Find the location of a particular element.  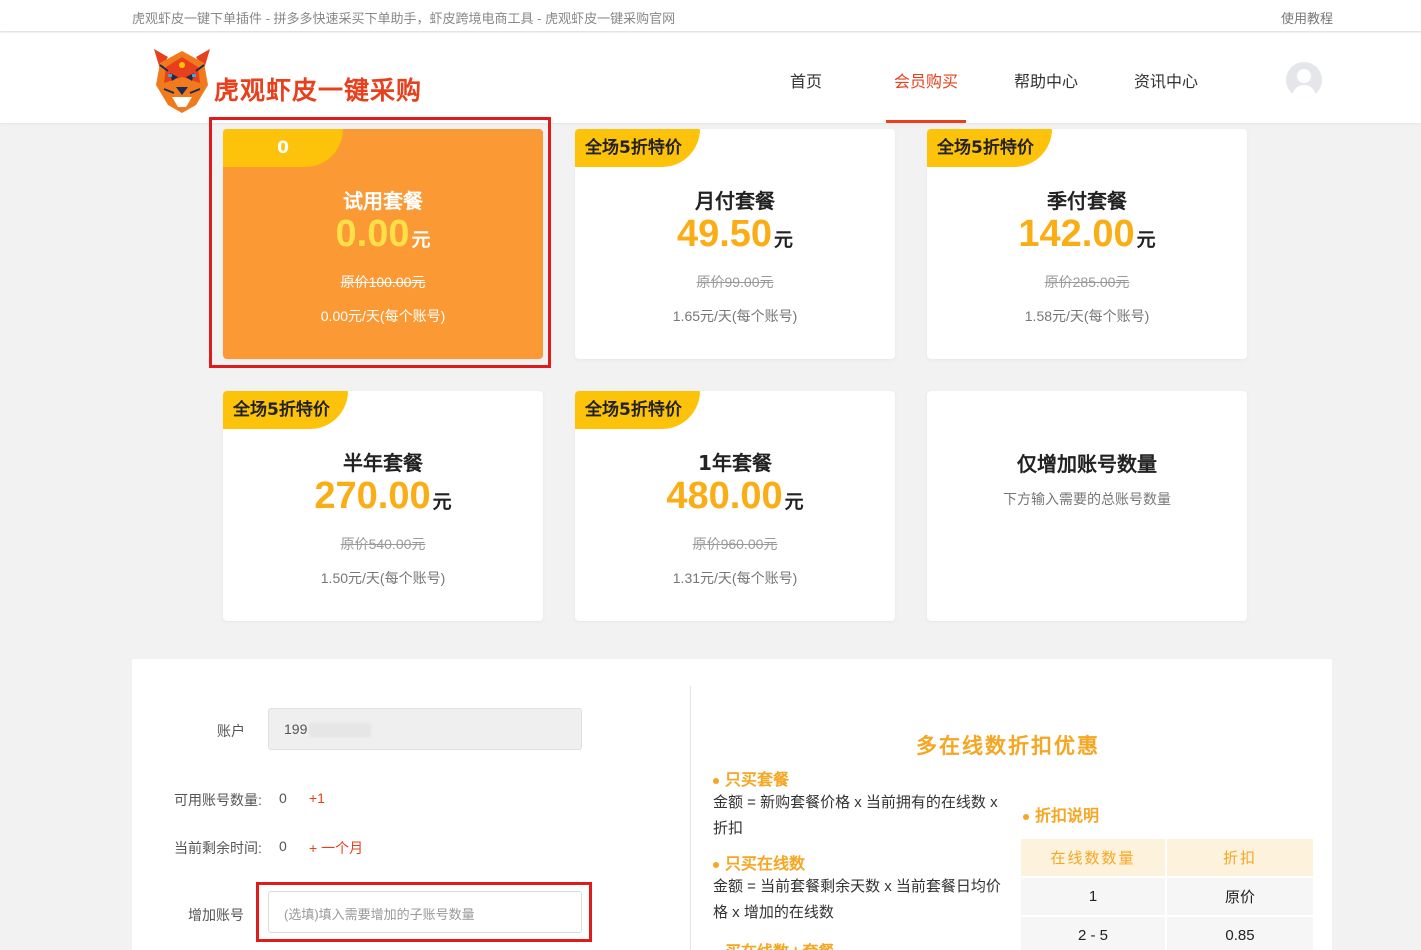

plan-price-value: 49.50 is located at coordinates (724, 234).